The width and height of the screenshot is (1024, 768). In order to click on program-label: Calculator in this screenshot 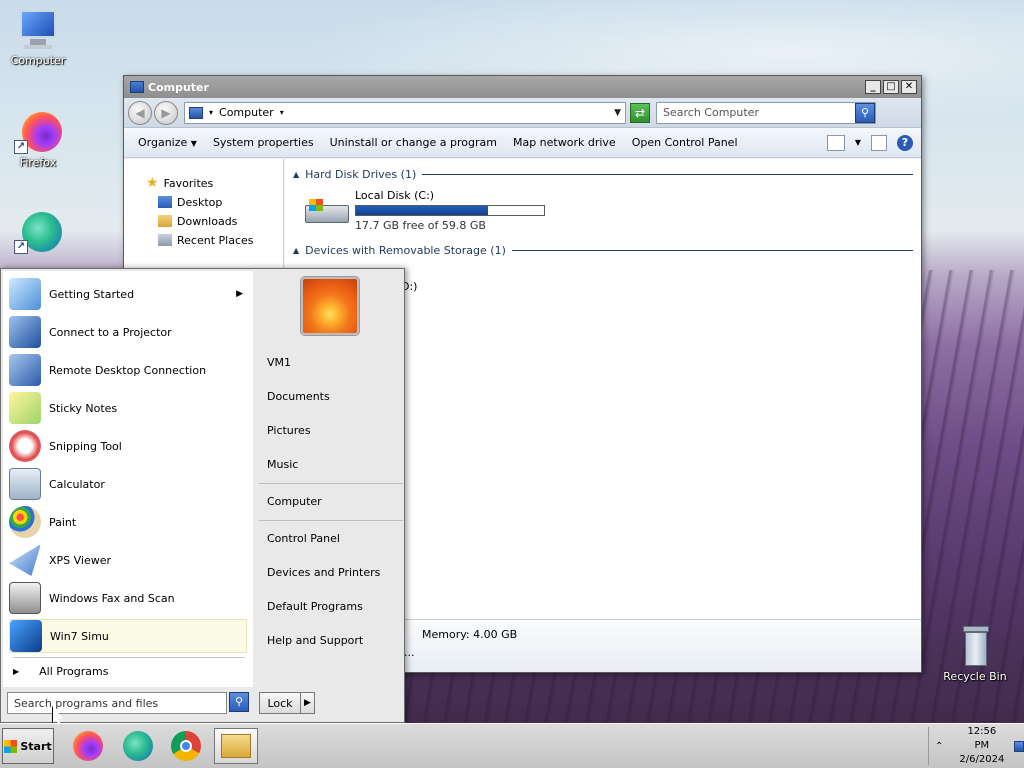, I will do `click(77, 484)`.